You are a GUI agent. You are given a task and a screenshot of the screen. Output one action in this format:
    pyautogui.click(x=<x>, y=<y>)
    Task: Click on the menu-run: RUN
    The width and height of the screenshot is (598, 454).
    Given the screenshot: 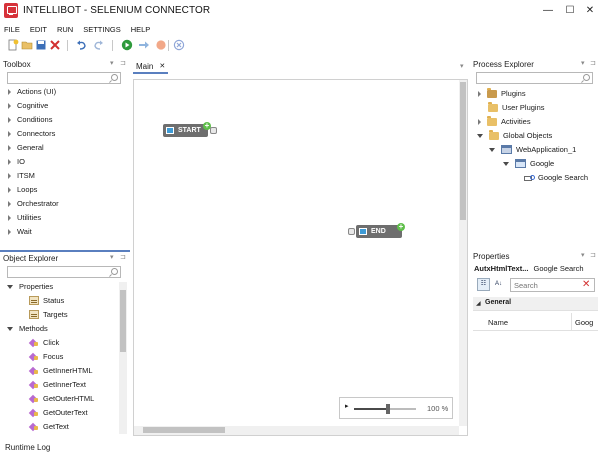 What is the action you would take?
    pyautogui.click(x=65, y=29)
    